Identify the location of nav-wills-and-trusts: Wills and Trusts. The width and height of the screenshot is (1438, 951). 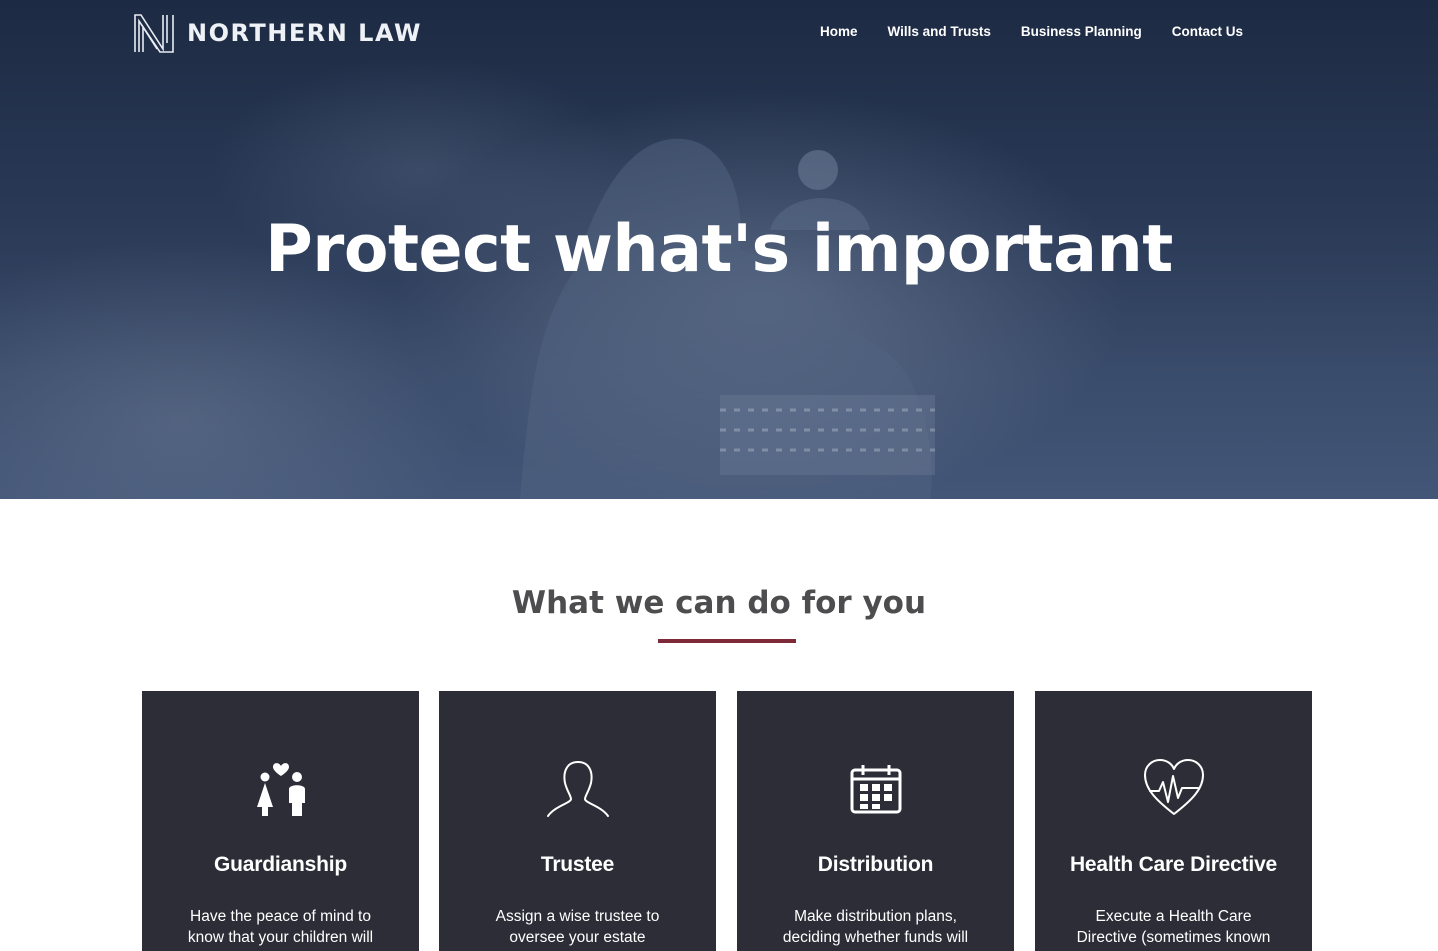
(939, 32).